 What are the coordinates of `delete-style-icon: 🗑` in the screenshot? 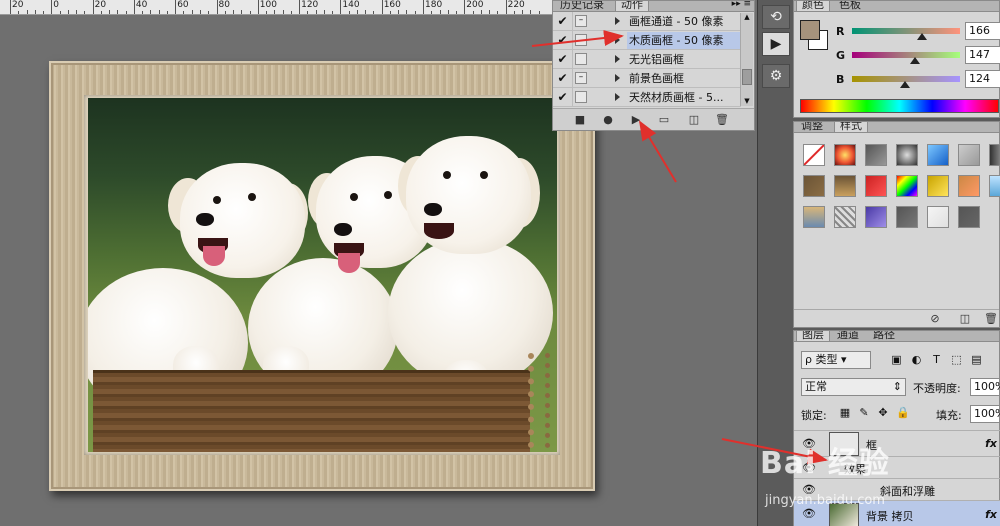 It's located at (991, 319).